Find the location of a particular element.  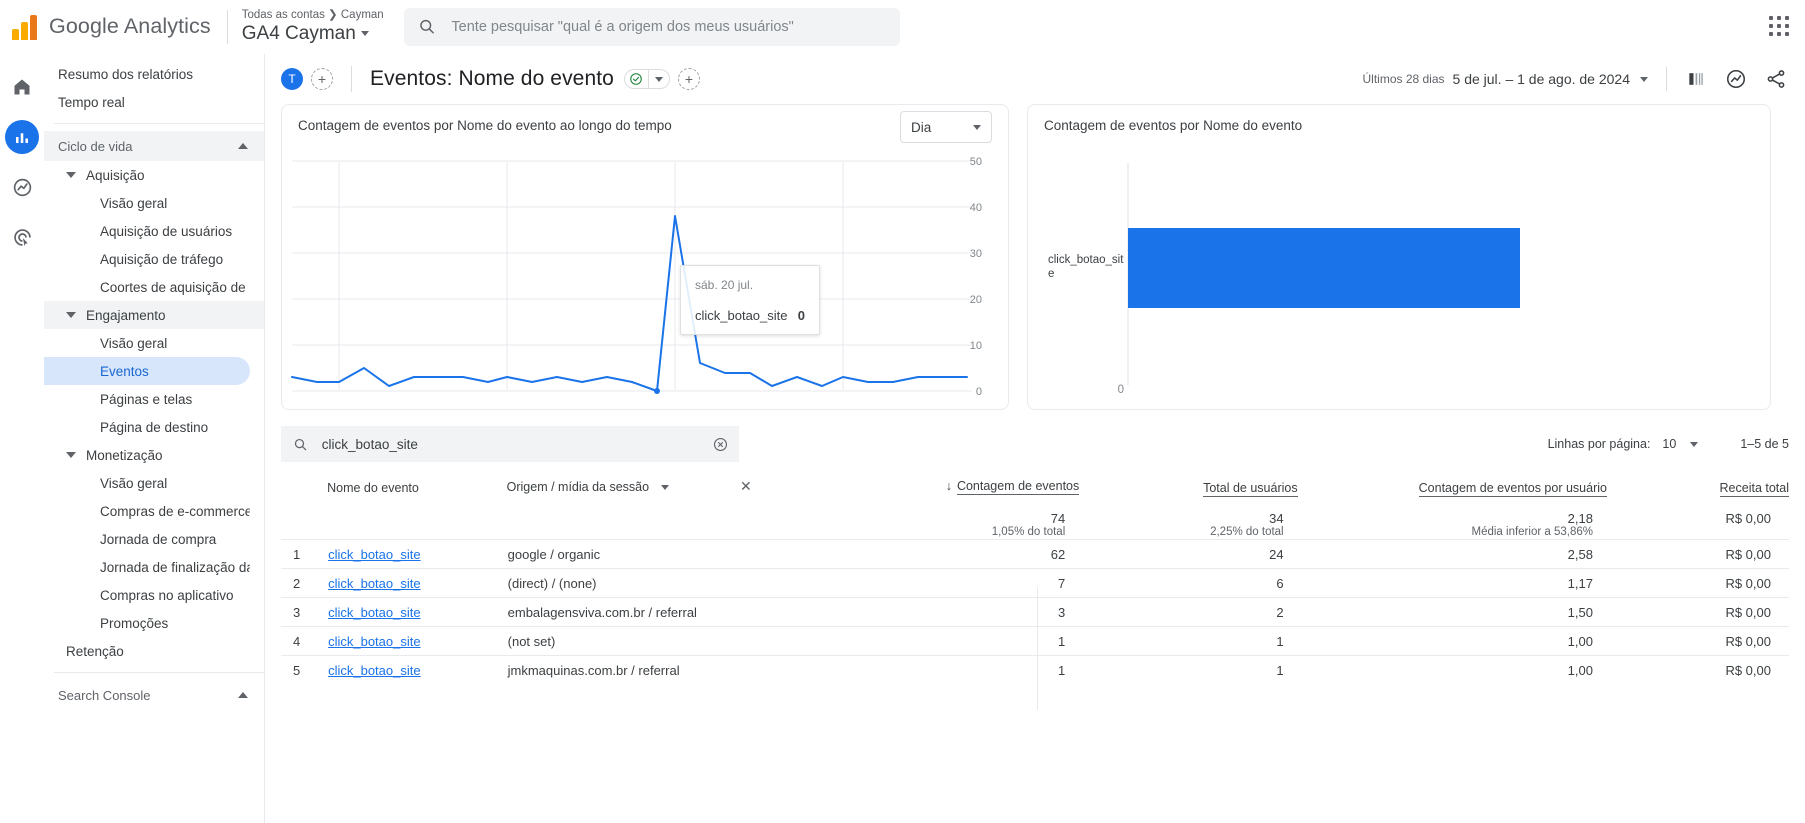

sidebar-item-jornada-de-compra: Jornada de compra is located at coordinates (147, 539).